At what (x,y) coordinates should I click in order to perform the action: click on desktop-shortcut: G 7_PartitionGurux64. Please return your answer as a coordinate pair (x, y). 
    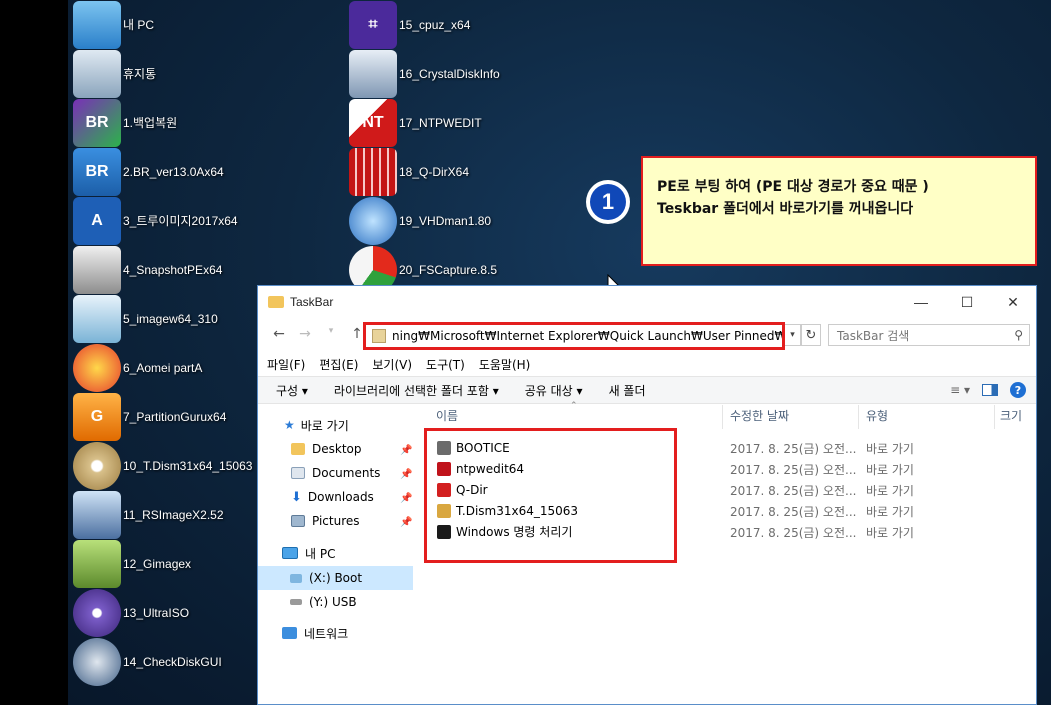
    Looking at the image, I should click on (149, 416).